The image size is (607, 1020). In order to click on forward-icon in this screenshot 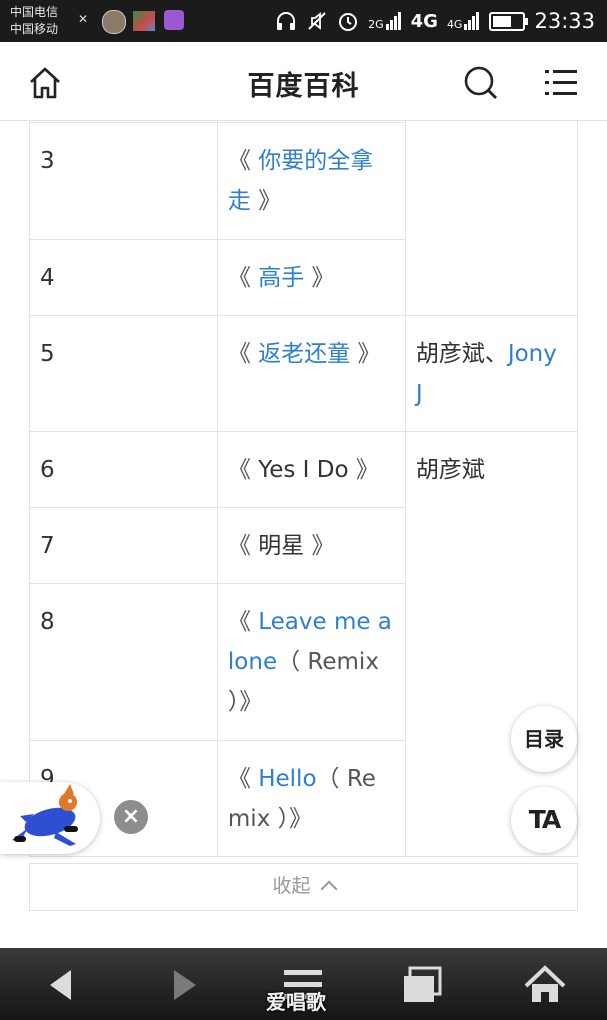, I will do `click(183, 985)`.